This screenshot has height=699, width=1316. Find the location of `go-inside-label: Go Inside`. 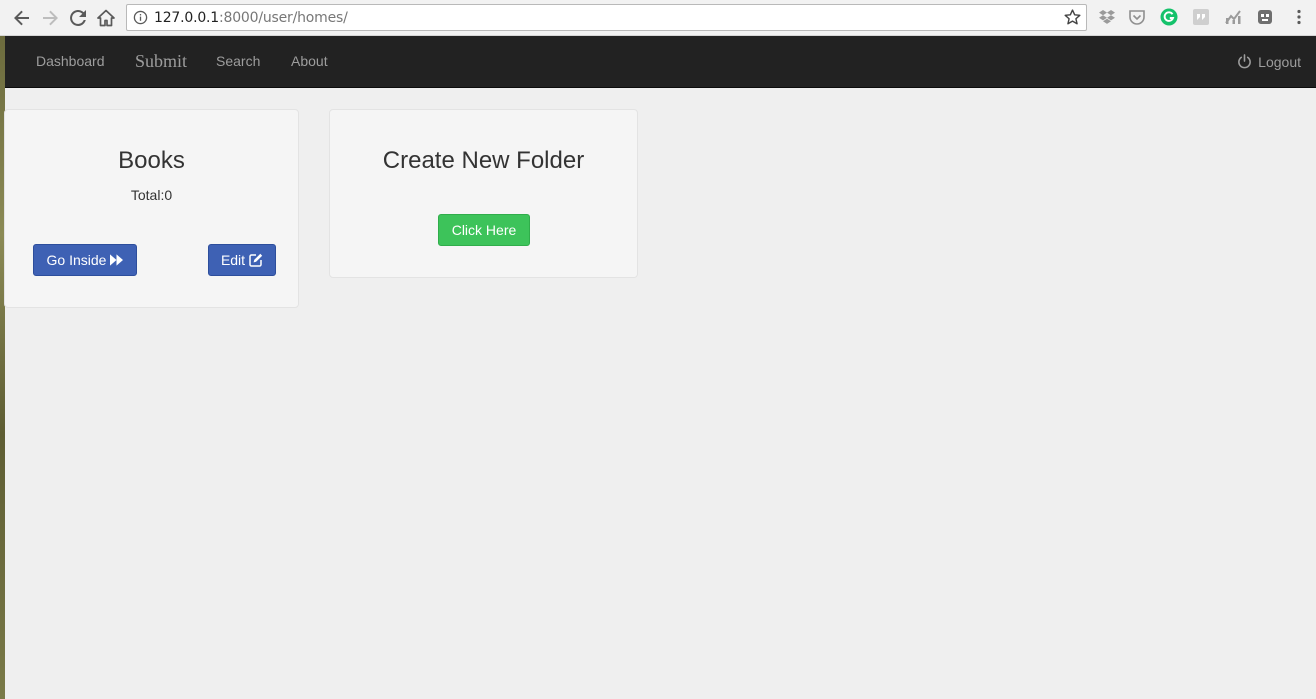

go-inside-label: Go Inside is located at coordinates (76, 260).